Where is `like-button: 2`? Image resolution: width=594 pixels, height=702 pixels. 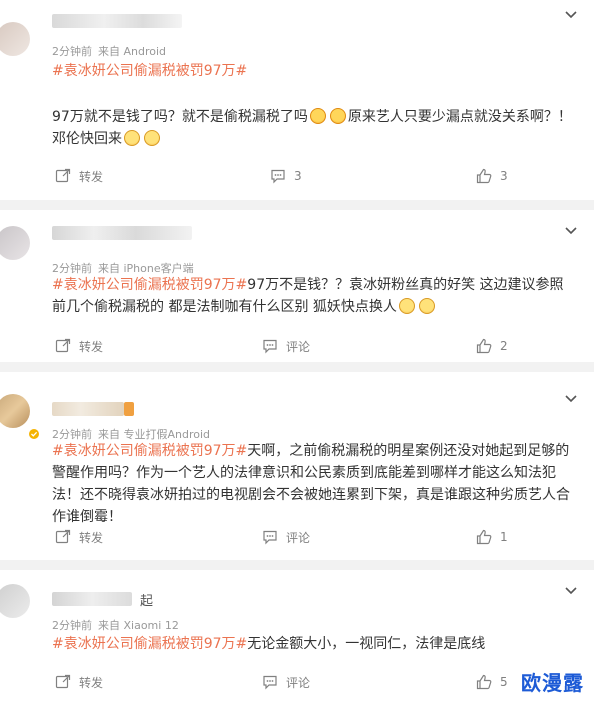
like-button: 2 is located at coordinates (492, 346).